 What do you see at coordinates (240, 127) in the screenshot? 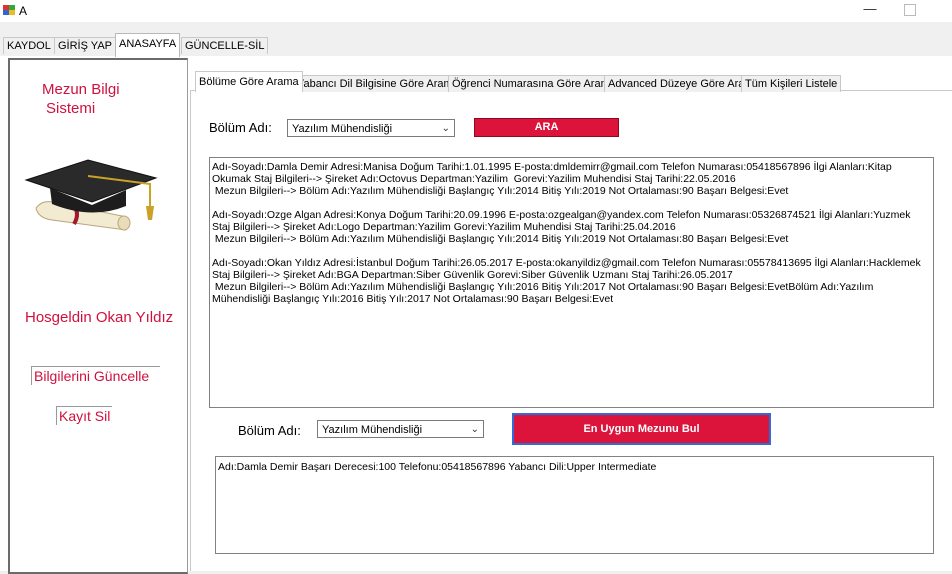
I see `department-label: Bölüm Adı:` at bounding box center [240, 127].